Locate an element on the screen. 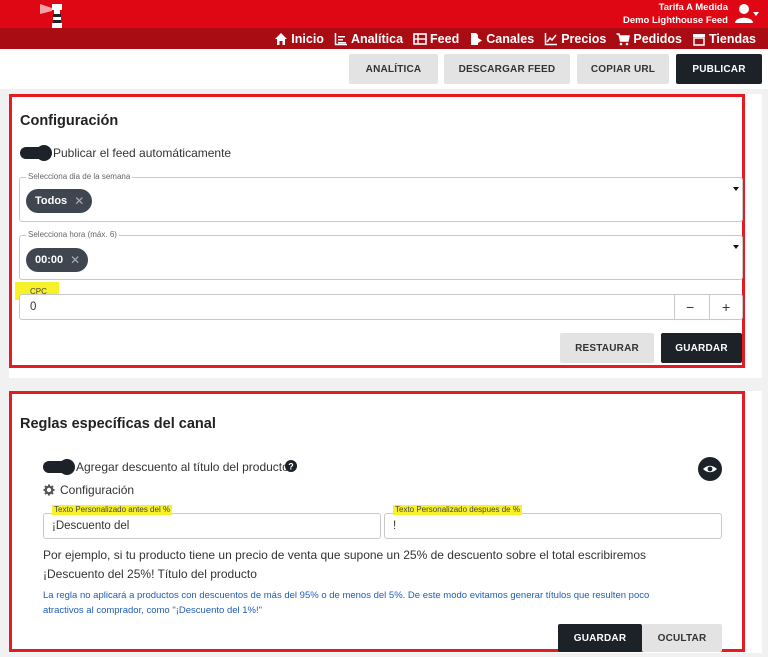 Image resolution: width=768 pixels, height=657 pixels. hour-select-label: Selecciona hora (máx. 6) is located at coordinates (72, 235).